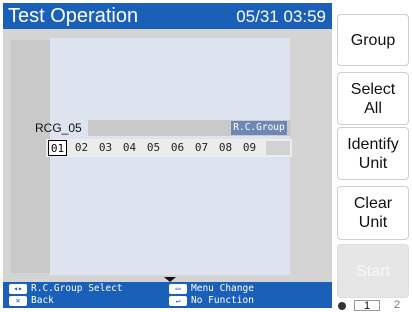  I want to click on page-next: 2, so click(397, 305).